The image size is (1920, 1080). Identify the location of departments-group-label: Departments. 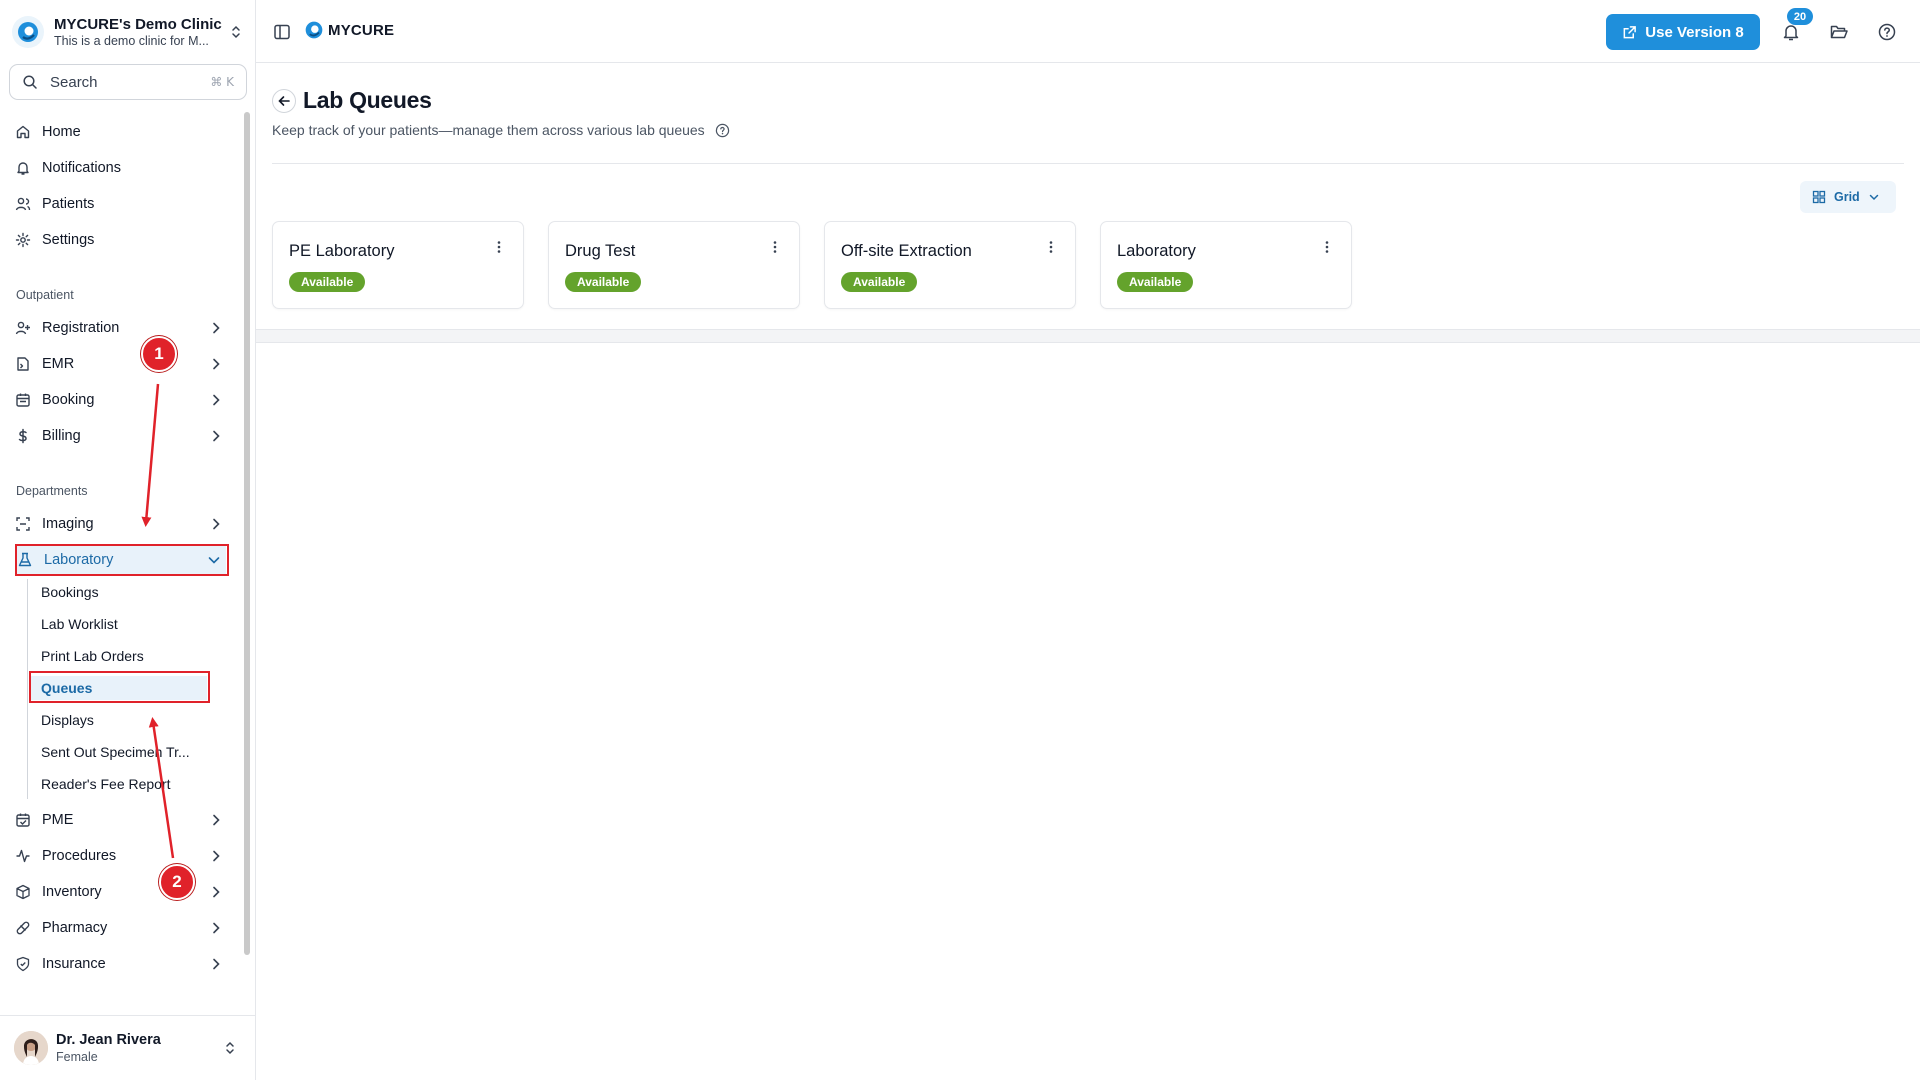
(52, 491).